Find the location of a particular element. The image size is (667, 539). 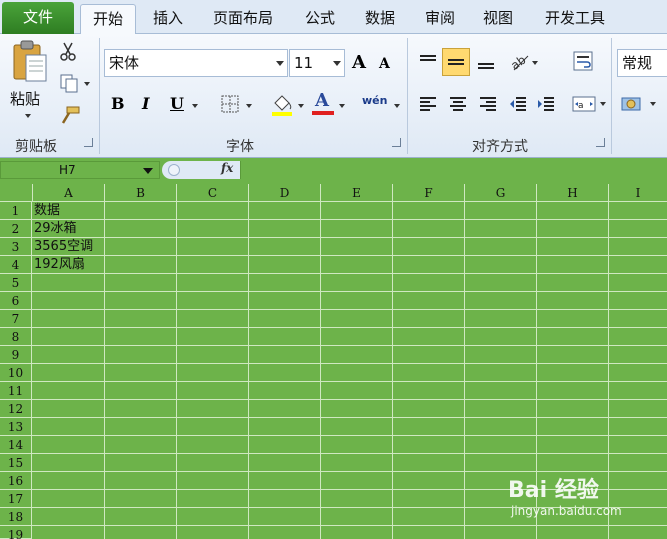

fill-color-dropdown-arrow is located at coordinates (301, 106).